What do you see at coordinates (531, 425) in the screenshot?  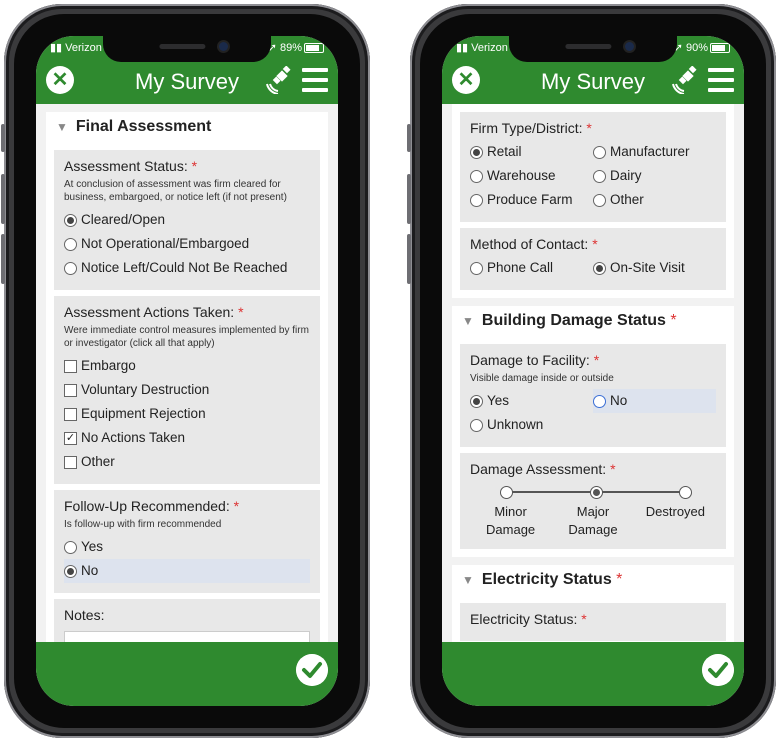 I see `radio-damage-unknown: Unknown` at bounding box center [531, 425].